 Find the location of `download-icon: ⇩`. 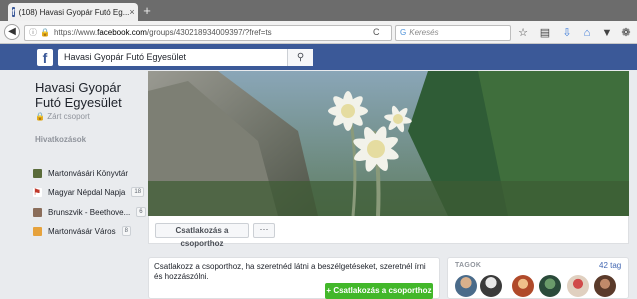

download-icon: ⇩ is located at coordinates (567, 33).